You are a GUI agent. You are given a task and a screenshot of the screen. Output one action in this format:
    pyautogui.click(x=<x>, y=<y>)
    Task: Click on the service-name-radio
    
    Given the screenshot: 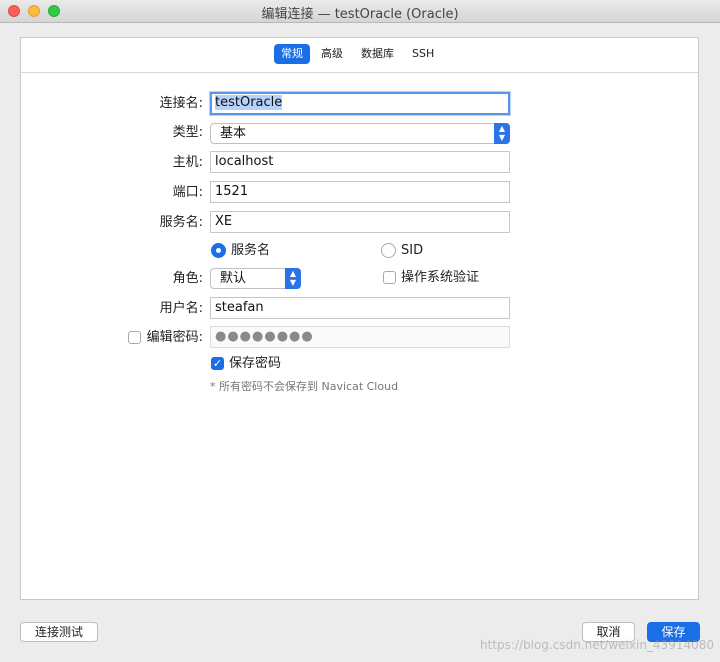 What is the action you would take?
    pyautogui.click(x=218, y=250)
    